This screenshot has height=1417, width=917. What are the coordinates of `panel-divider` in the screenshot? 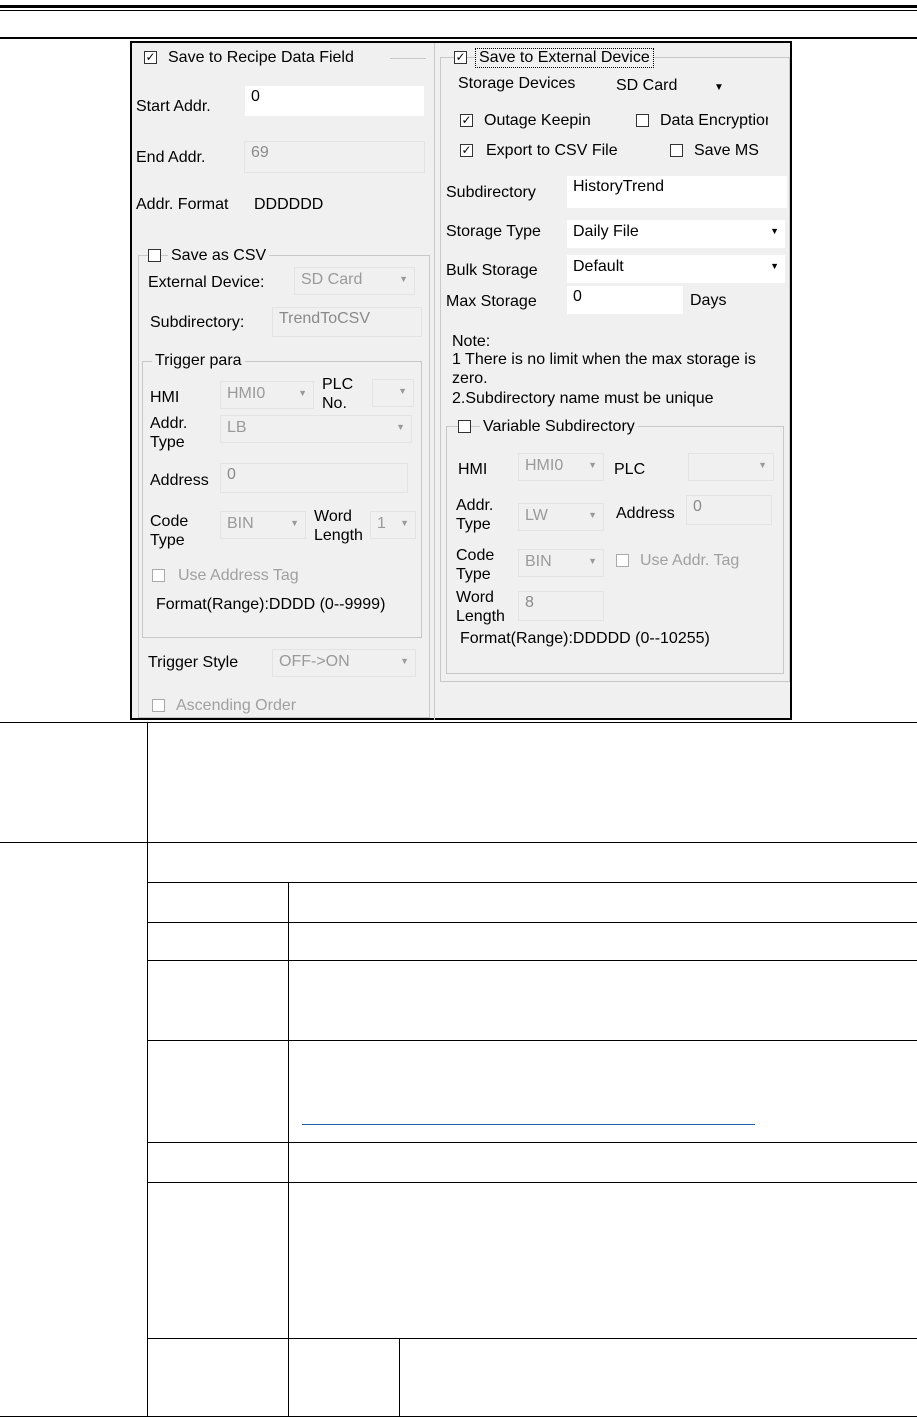 It's located at (434, 381).